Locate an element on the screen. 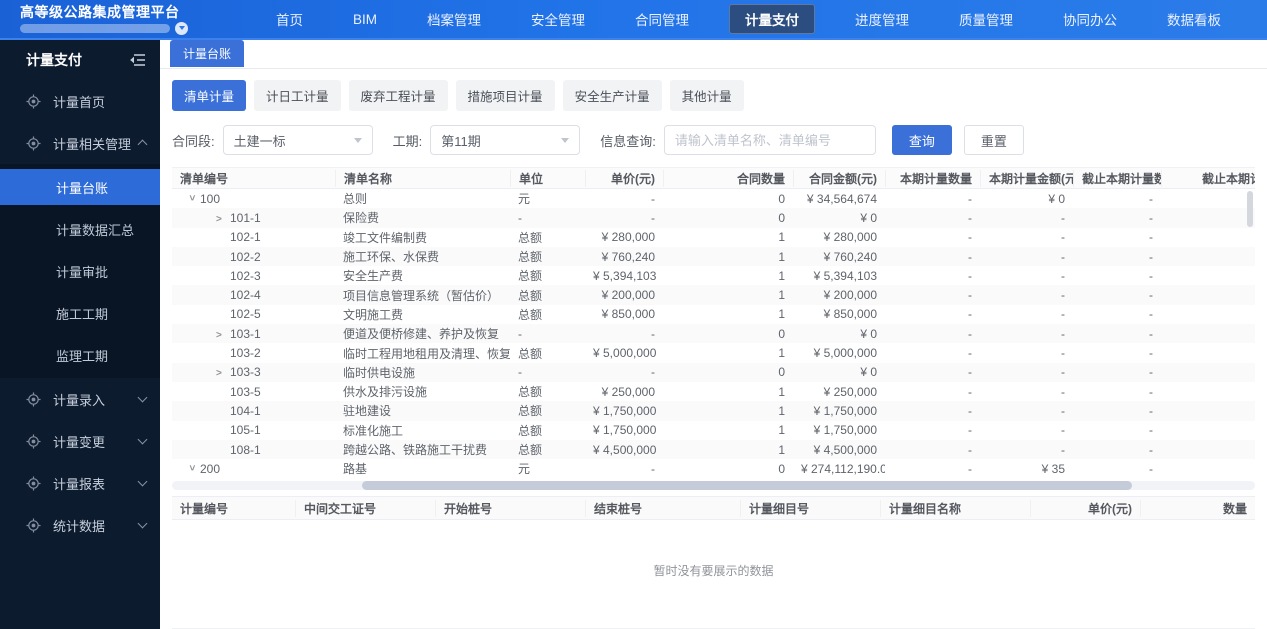  sidebar-item: 计量变更 is located at coordinates (80, 441).